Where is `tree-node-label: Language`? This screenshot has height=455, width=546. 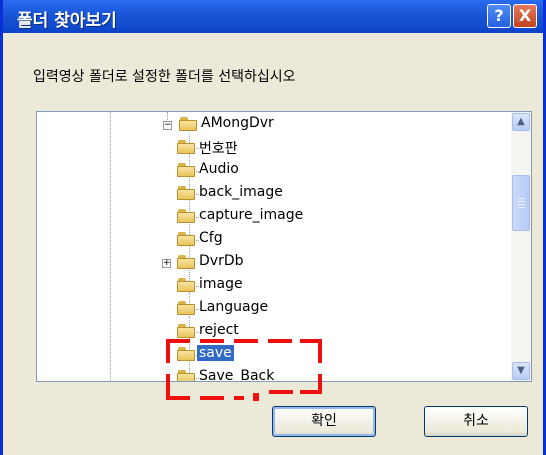 tree-node-label: Language is located at coordinates (234, 307).